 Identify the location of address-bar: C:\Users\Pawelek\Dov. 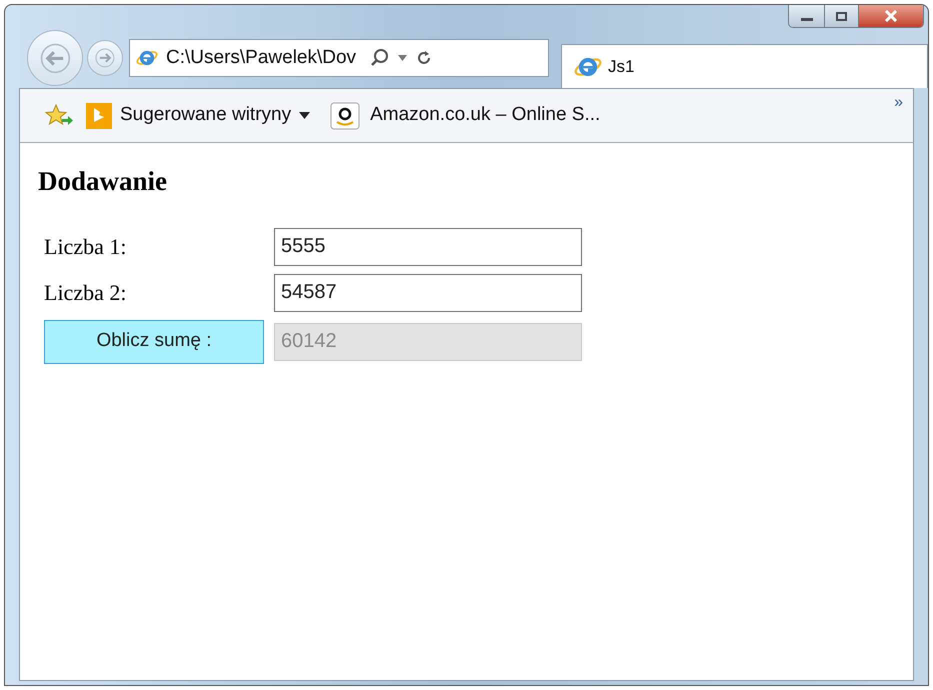
(339, 58).